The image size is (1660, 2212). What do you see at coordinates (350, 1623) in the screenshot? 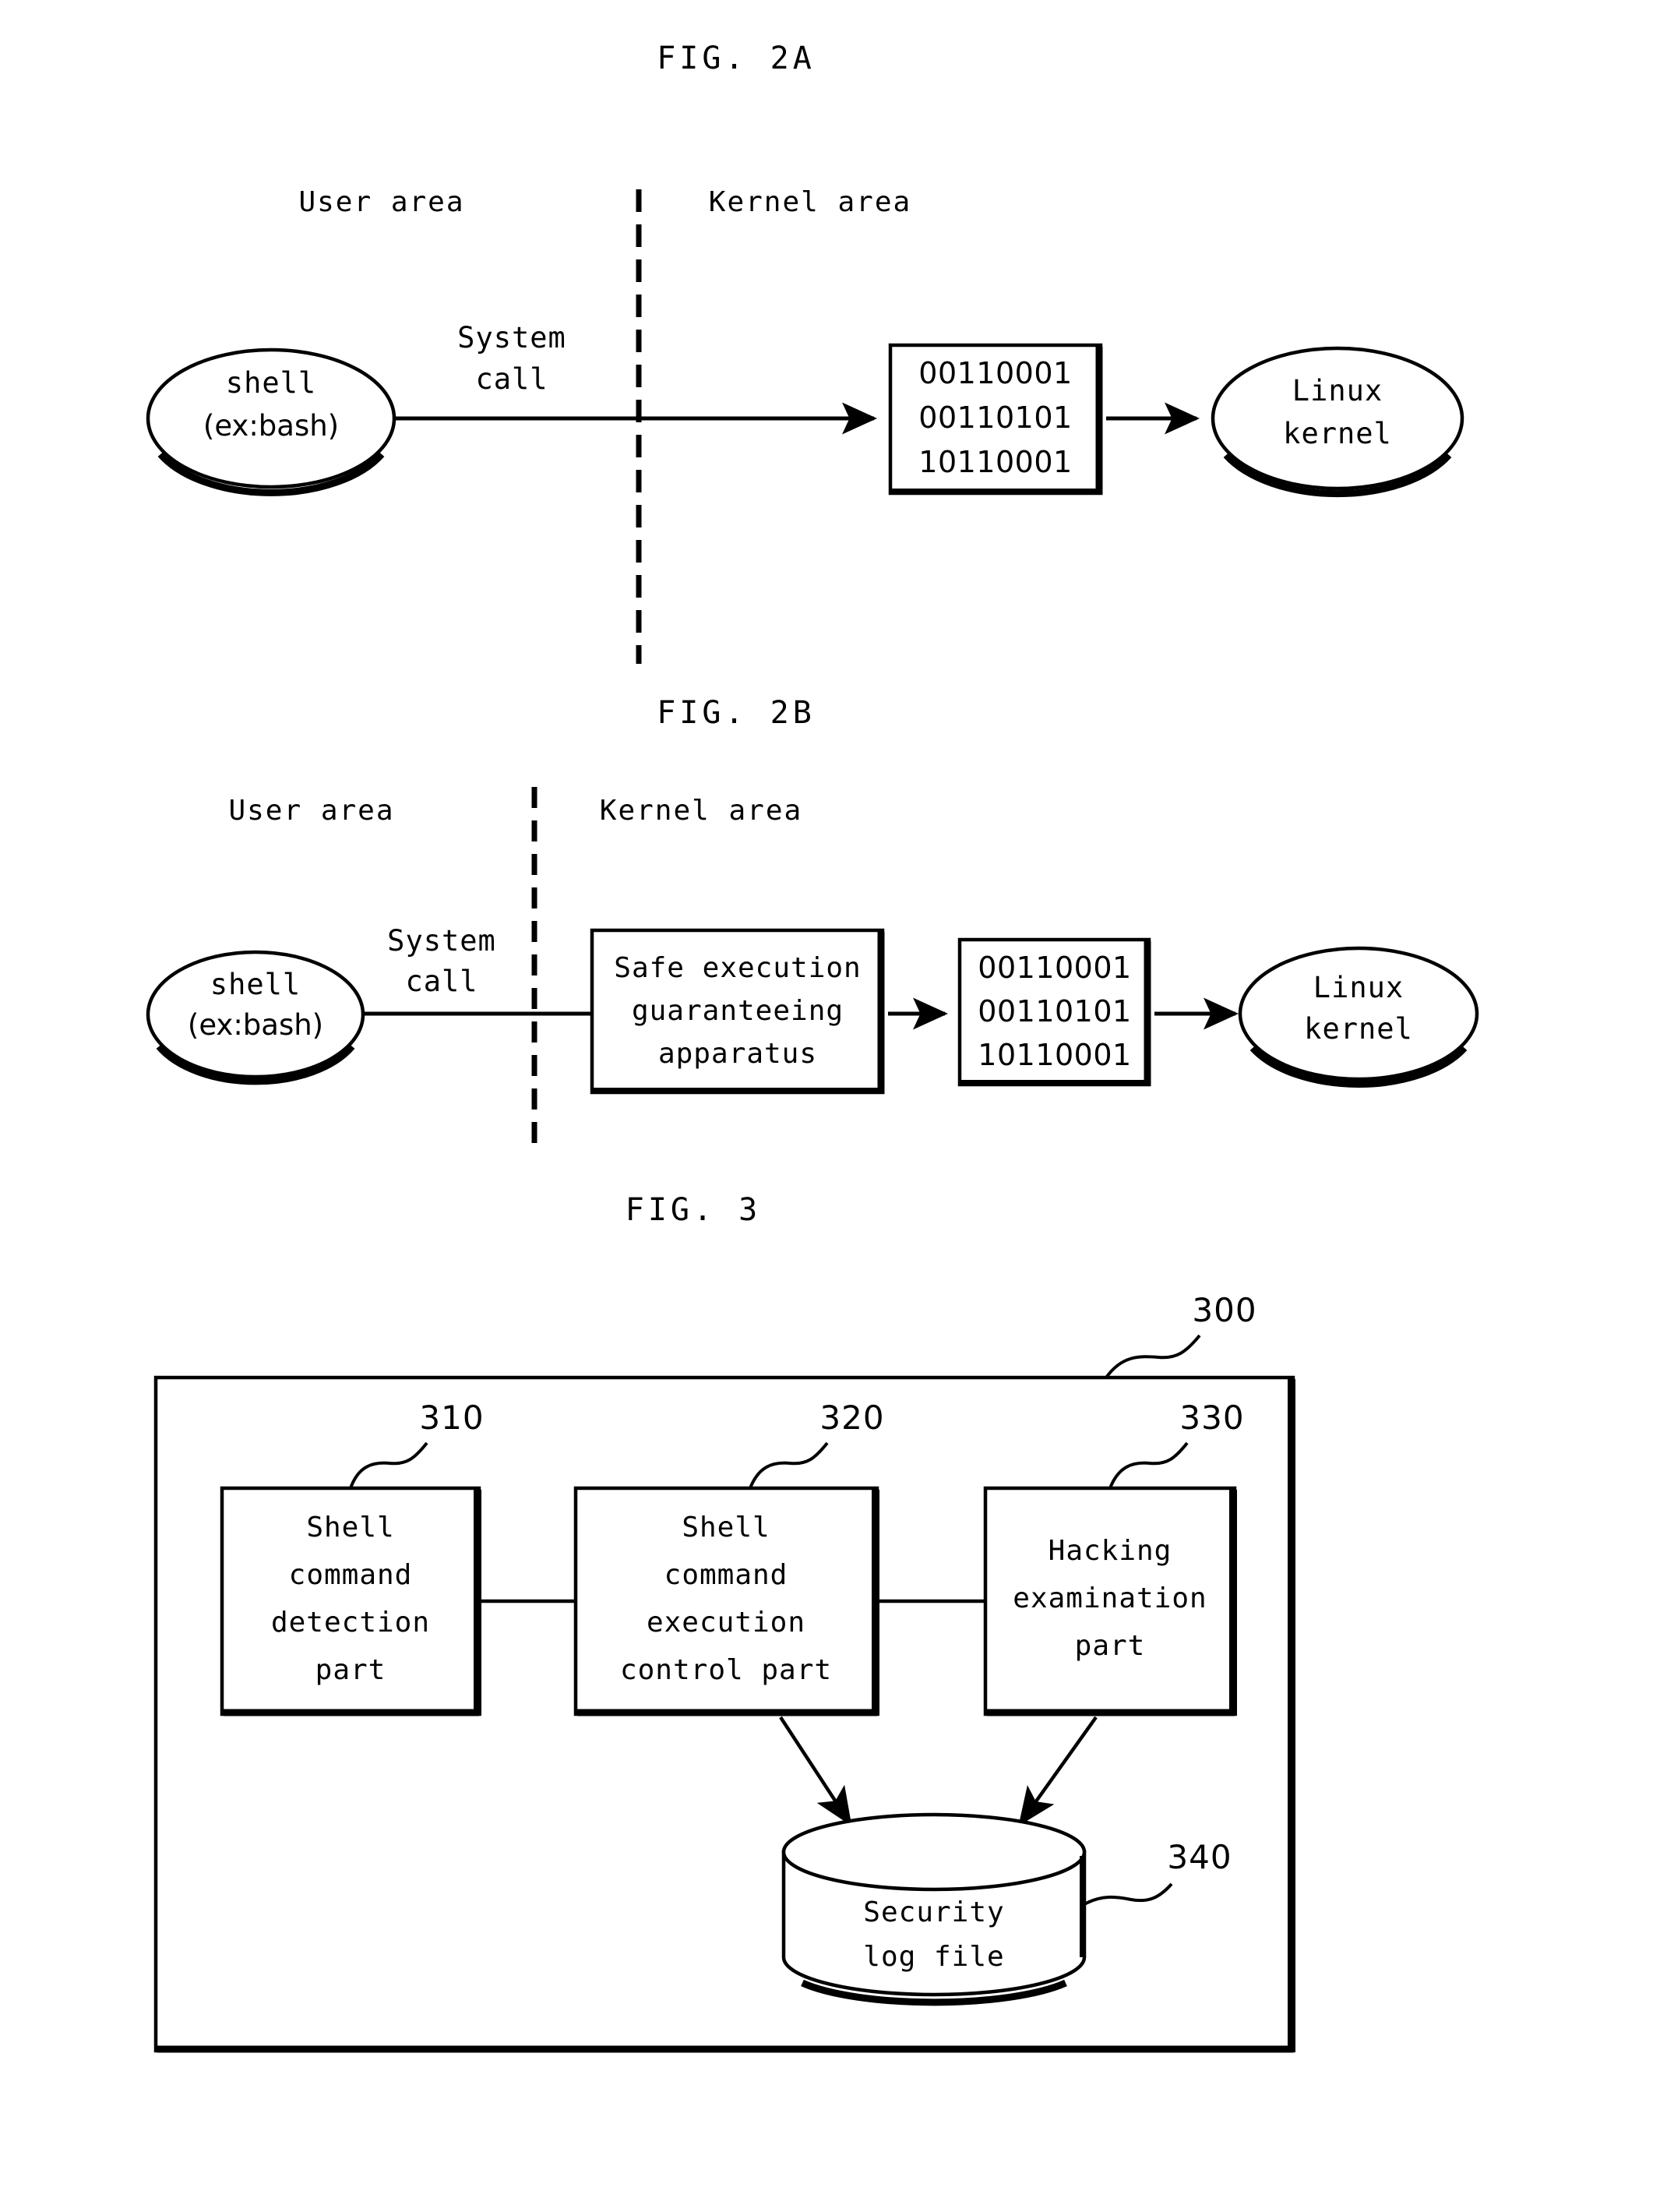
I see `fig3-detection-line3: detection` at bounding box center [350, 1623].